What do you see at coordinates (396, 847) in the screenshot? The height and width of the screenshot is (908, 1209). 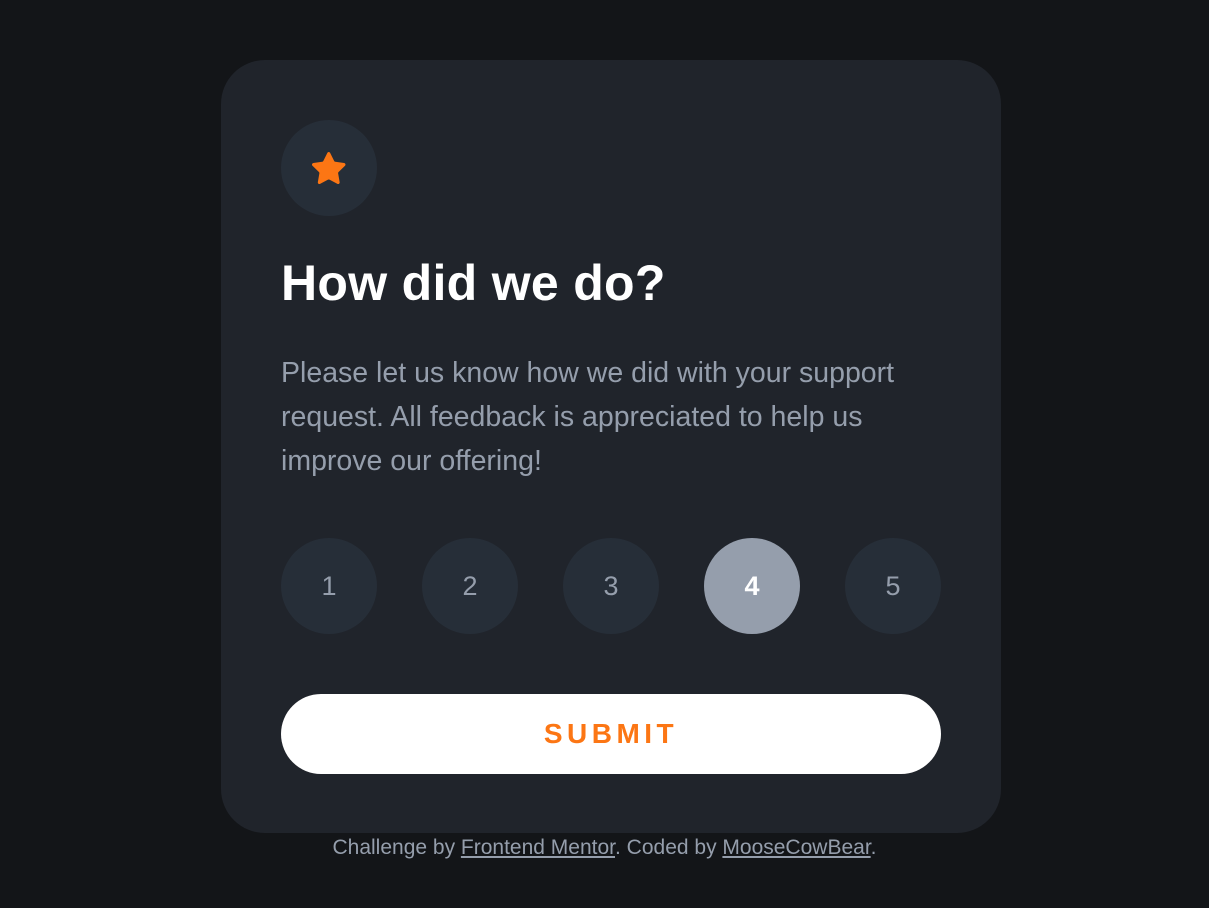 I see `attribution-prefix: Challenge by` at bounding box center [396, 847].